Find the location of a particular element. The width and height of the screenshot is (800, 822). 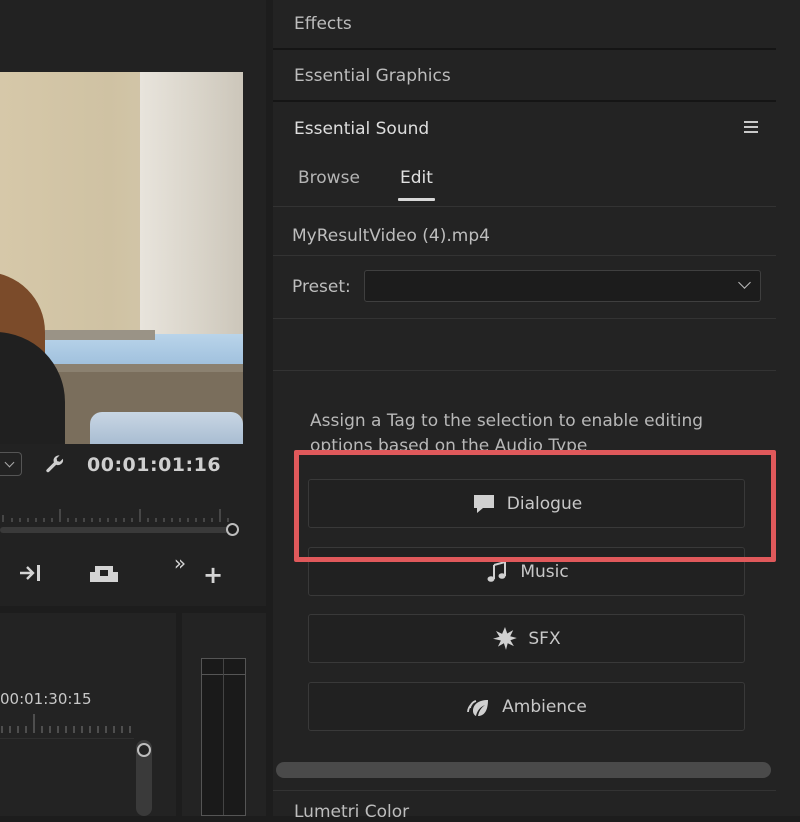

playhead-handle is located at coordinates (232, 529).